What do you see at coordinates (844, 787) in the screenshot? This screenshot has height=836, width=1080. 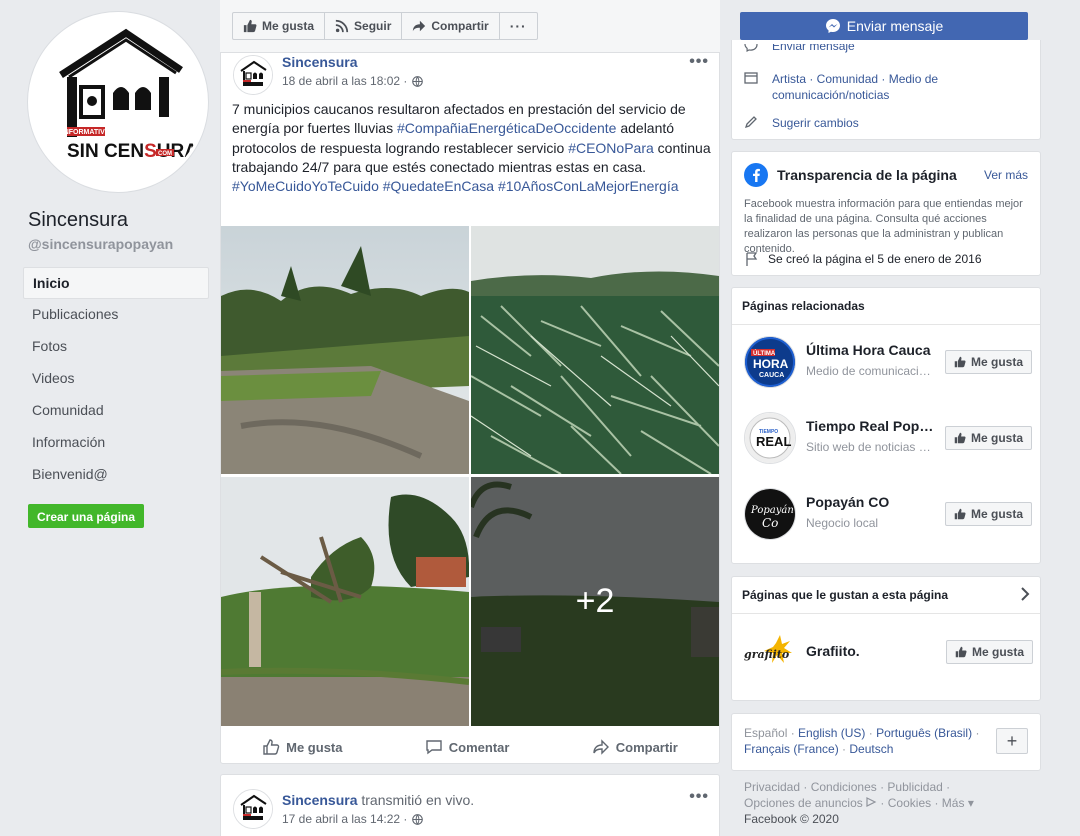 I see `footer-link: Condiciones` at bounding box center [844, 787].